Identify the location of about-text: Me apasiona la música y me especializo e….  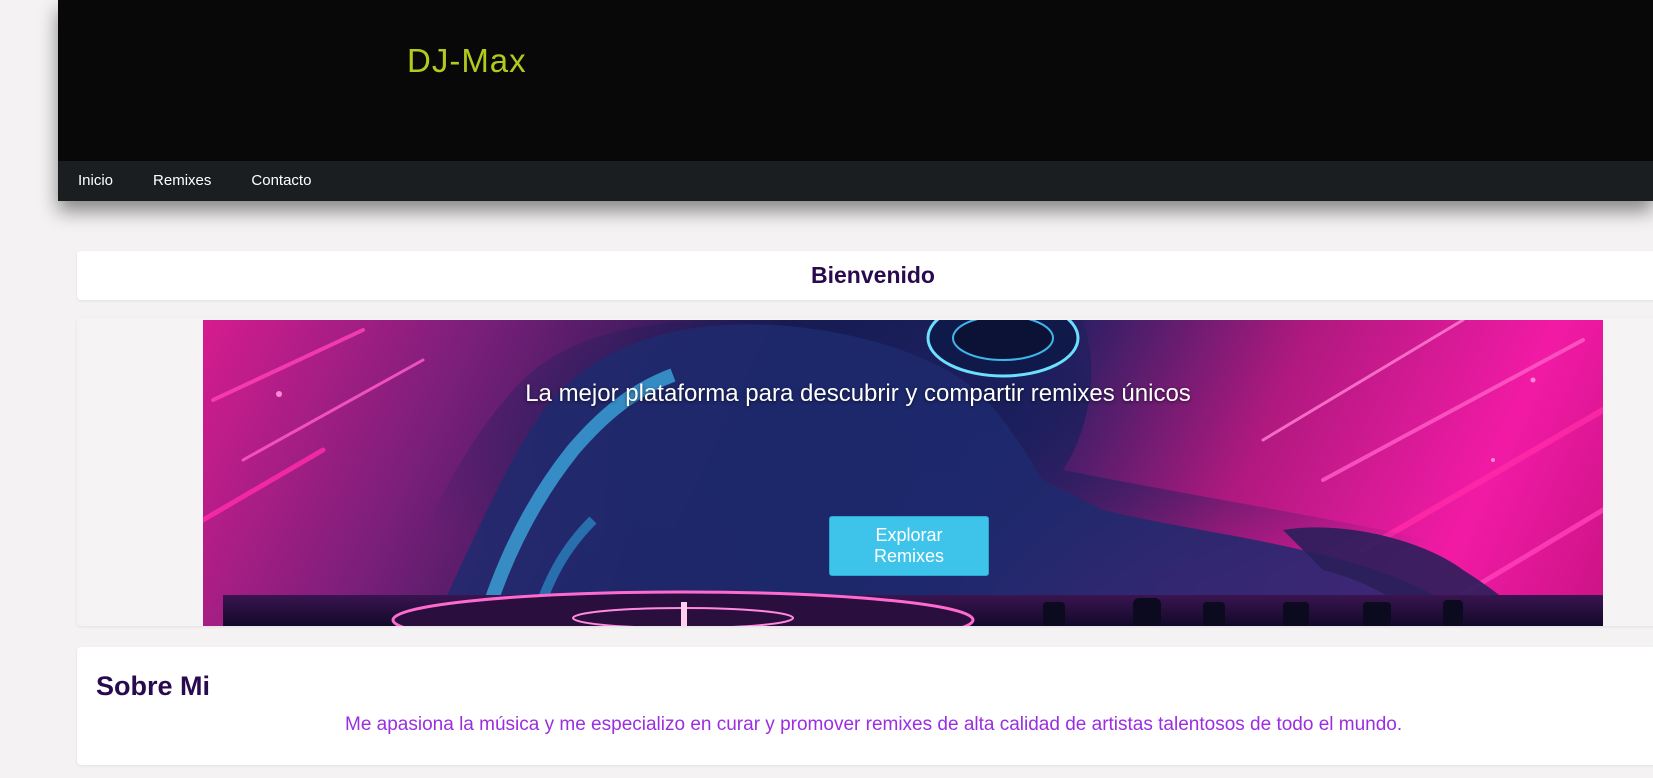
(874, 724).